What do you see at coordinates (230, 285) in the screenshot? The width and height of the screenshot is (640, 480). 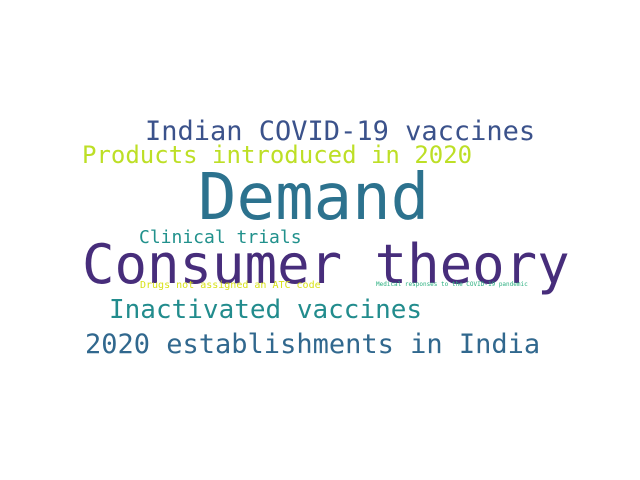 I see `word-drugs-not-assigned-atc: Drugs not assigned an ATC code` at bounding box center [230, 285].